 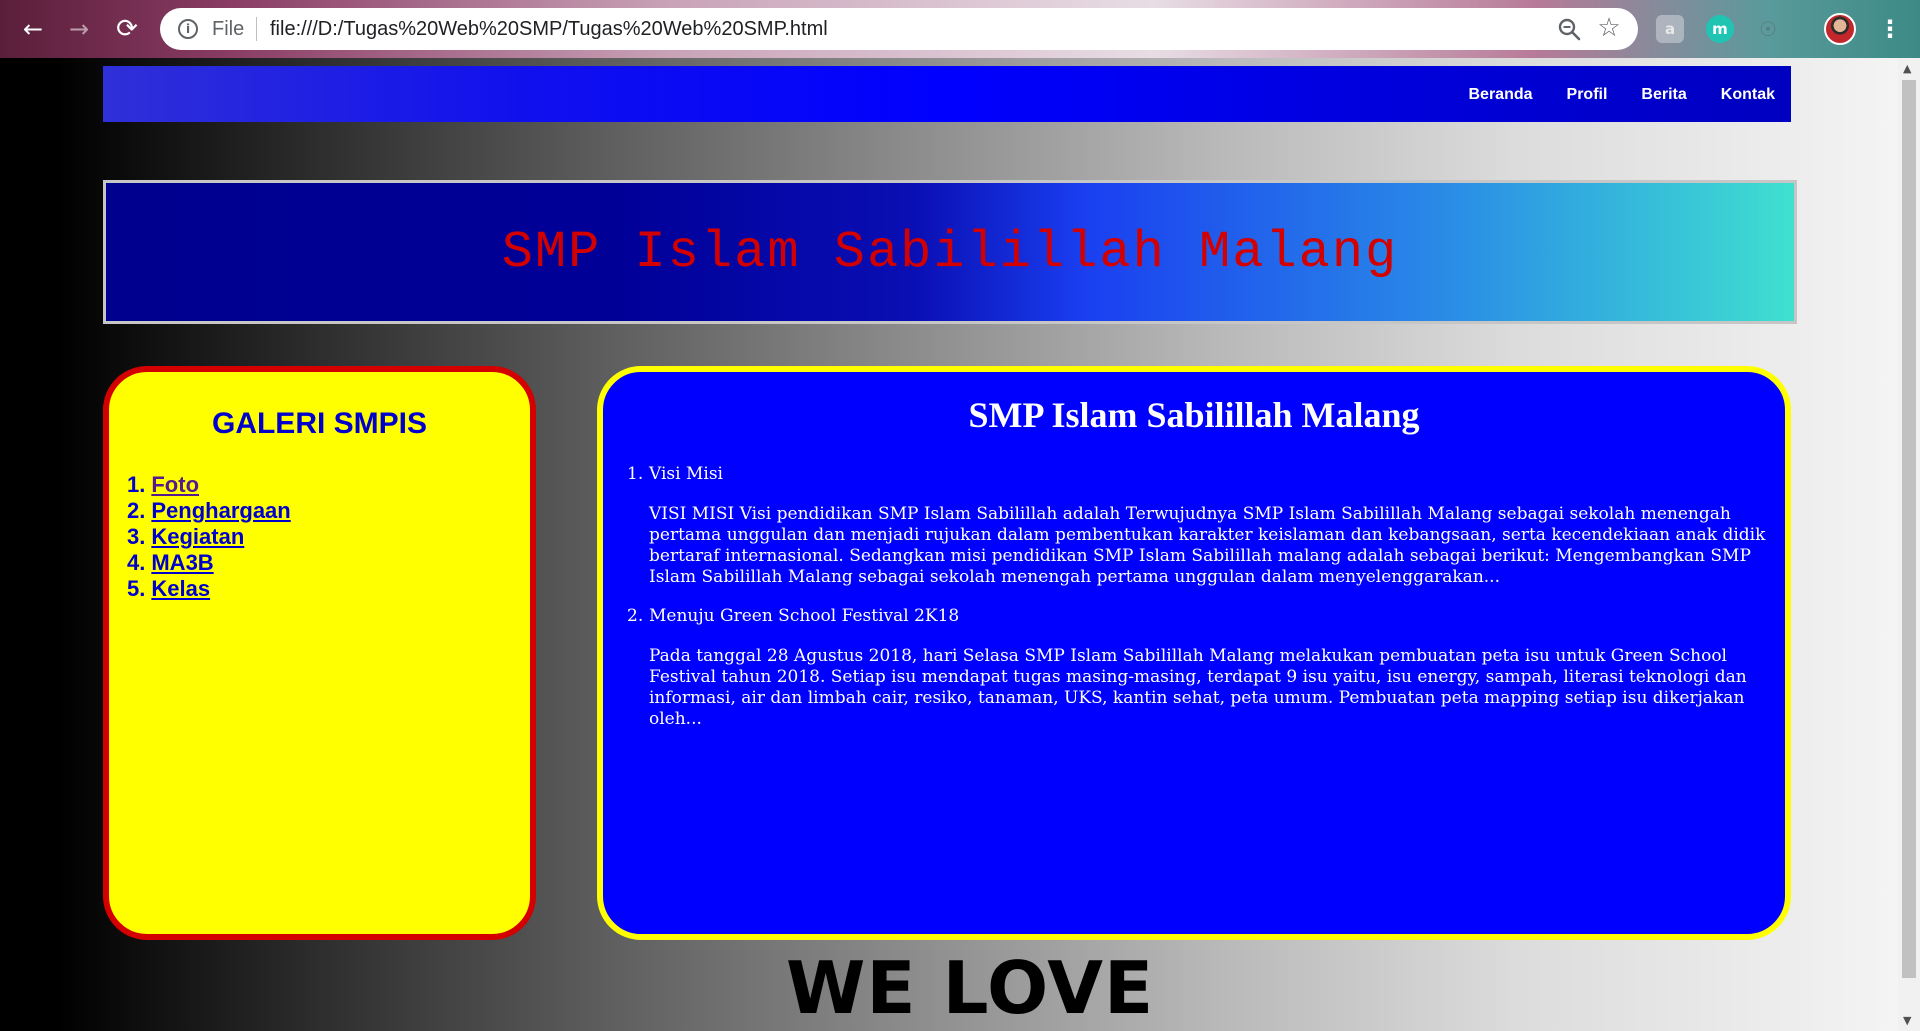 What do you see at coordinates (175, 484) in the screenshot?
I see `gallery-link-foto: Foto` at bounding box center [175, 484].